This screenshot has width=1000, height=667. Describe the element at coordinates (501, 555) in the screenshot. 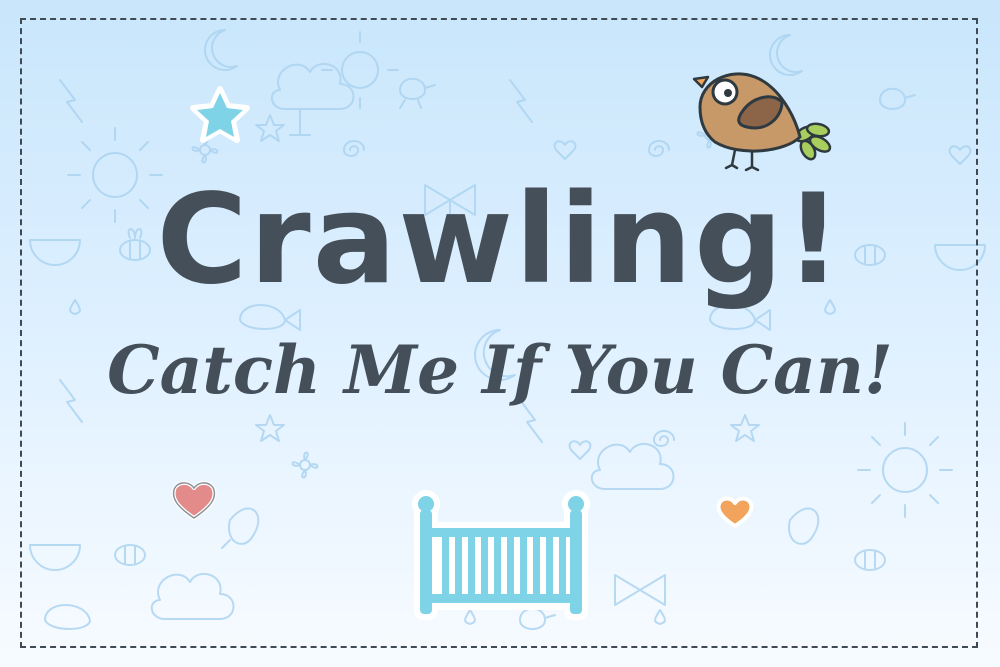

I see `crib-icon` at that location.